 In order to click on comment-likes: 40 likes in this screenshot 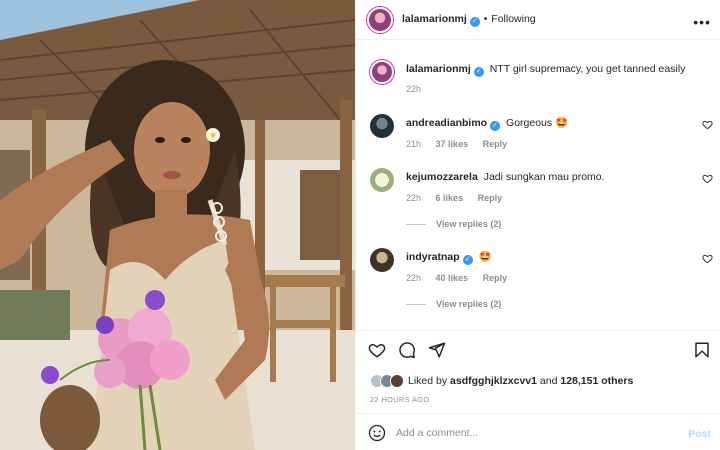, I will do `click(452, 278)`.